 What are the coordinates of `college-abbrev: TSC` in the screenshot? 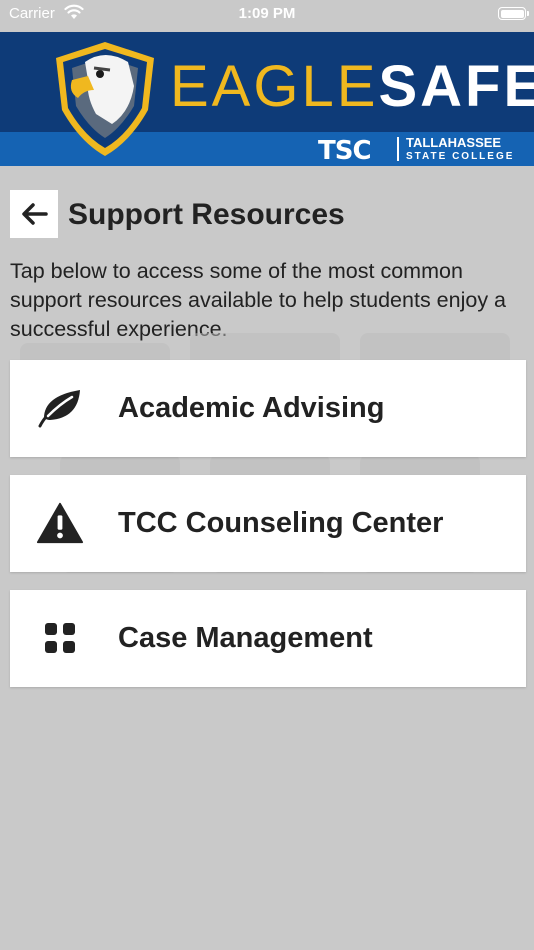 It's located at (345, 151).